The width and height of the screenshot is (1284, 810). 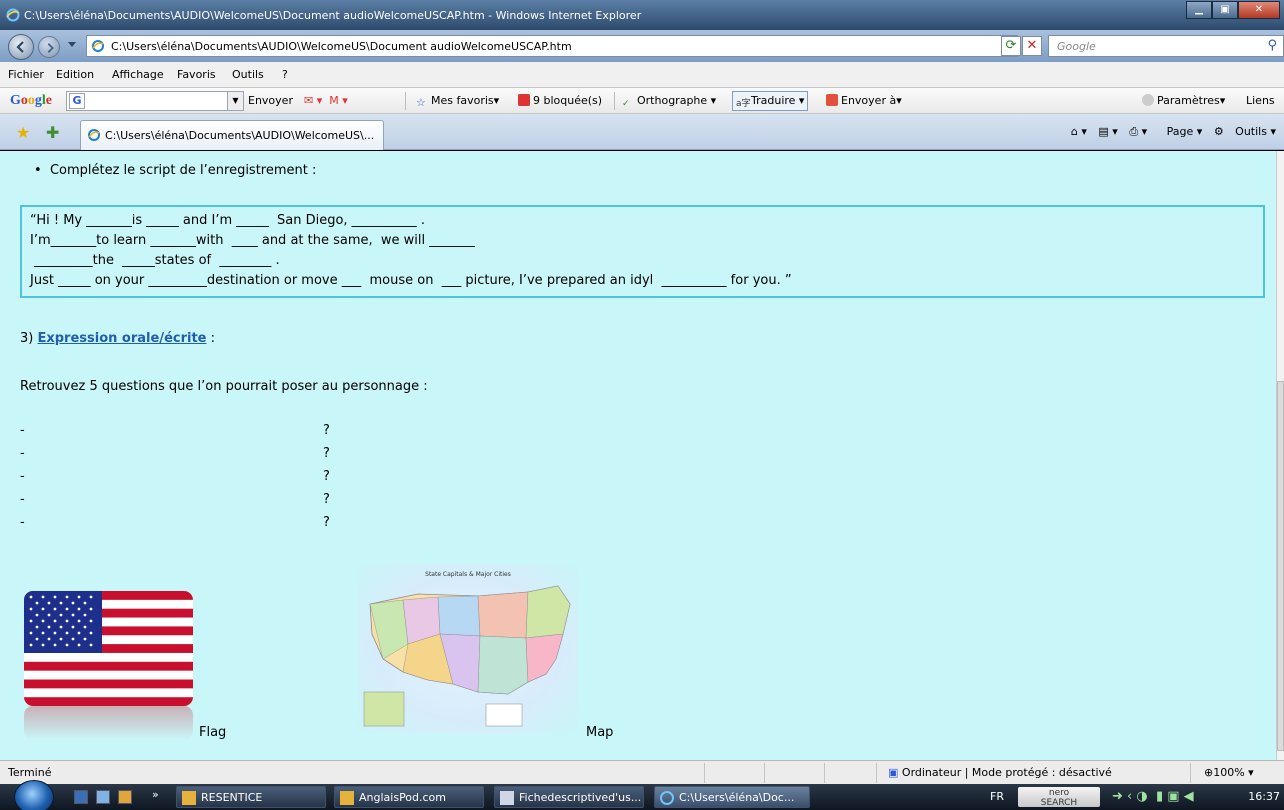 What do you see at coordinates (49, 47) in the screenshot?
I see `forward-button` at bounding box center [49, 47].